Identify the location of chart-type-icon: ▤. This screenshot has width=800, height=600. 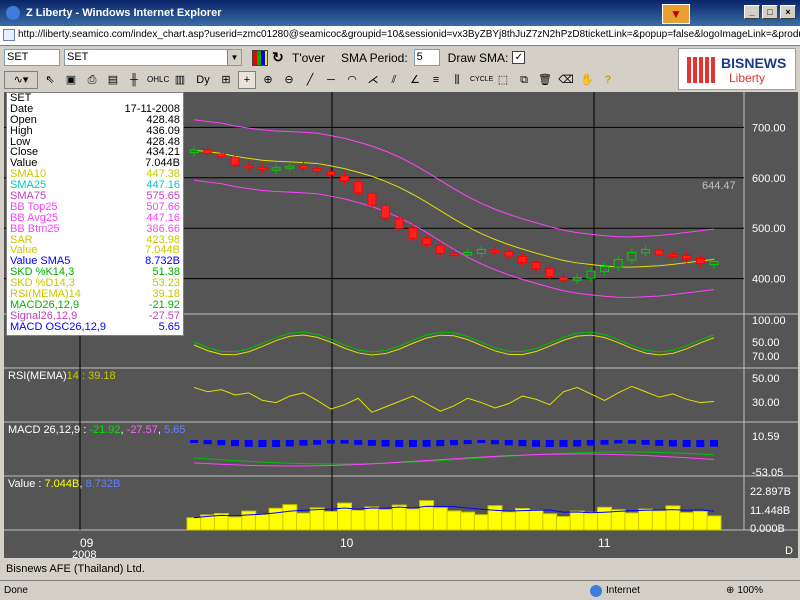
(113, 80).